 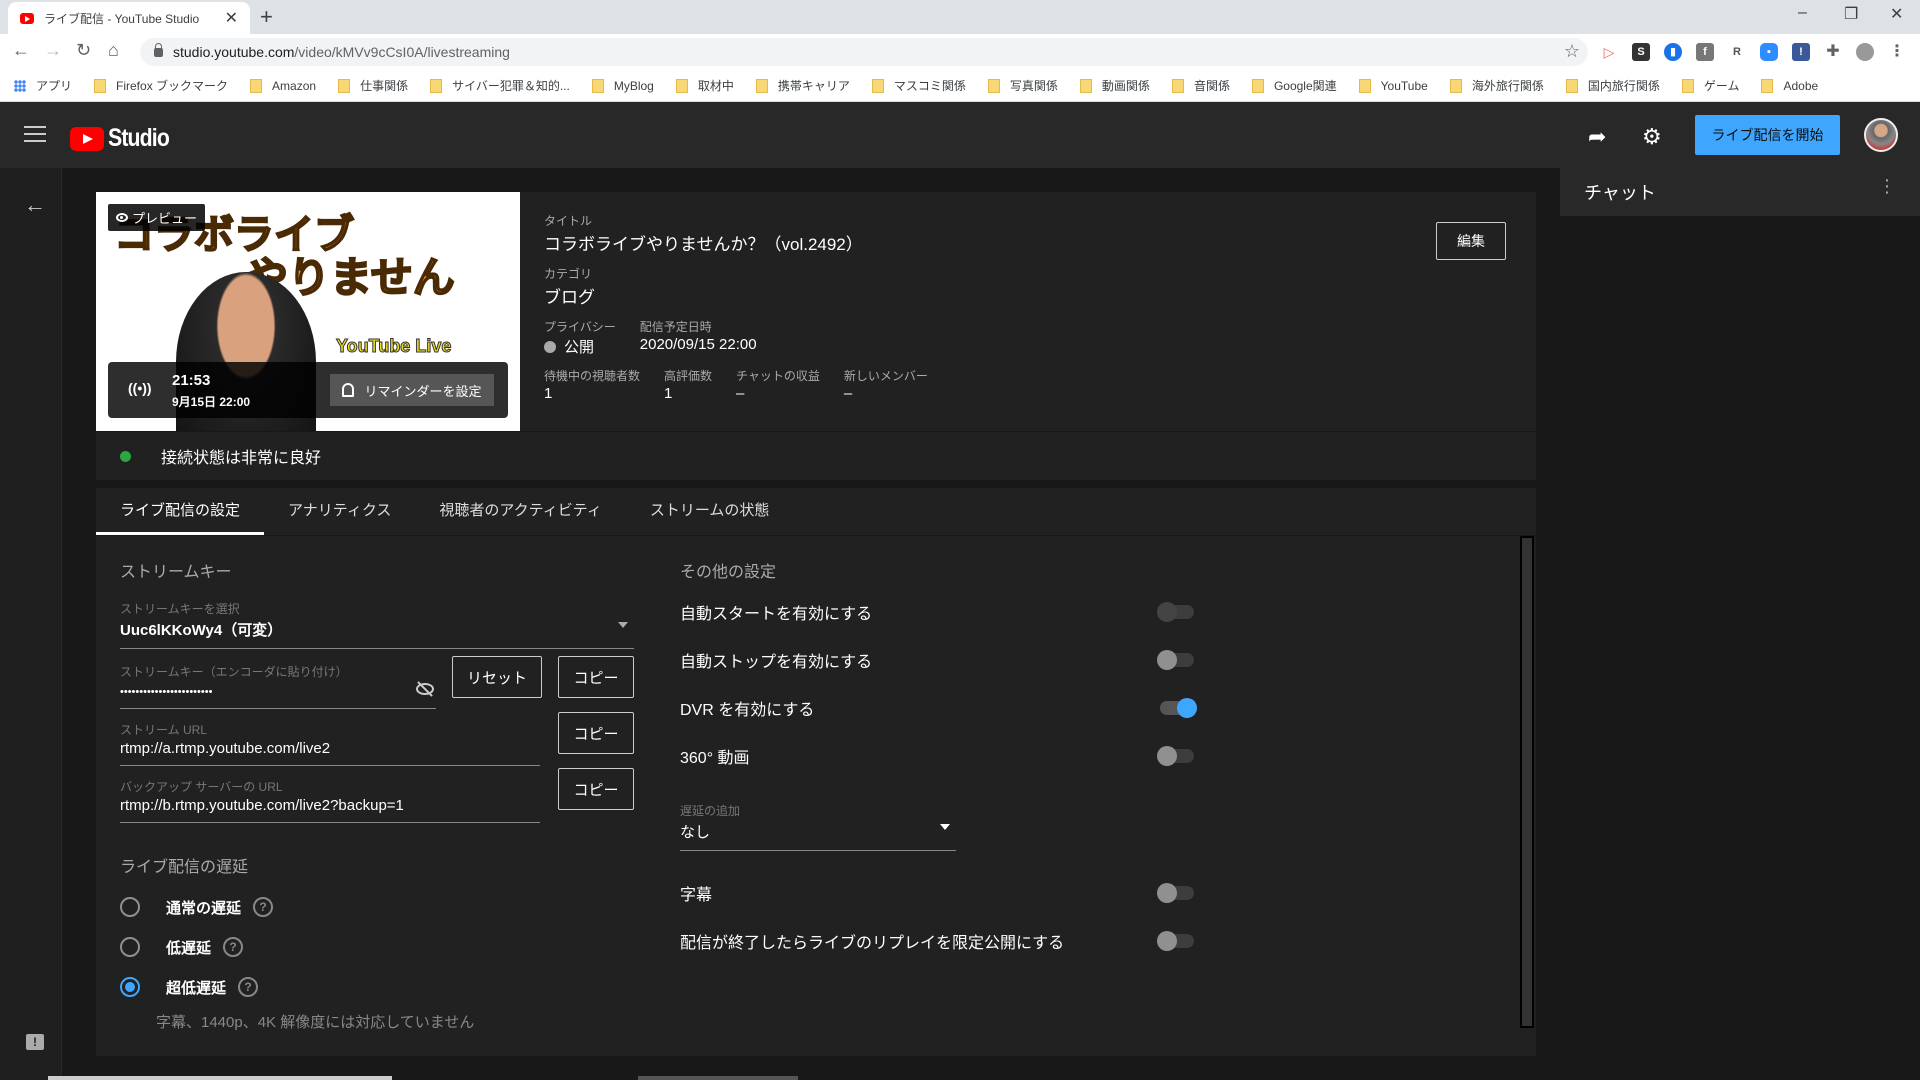 I want to click on profile-avatar-icon, so click(x=1865, y=52).